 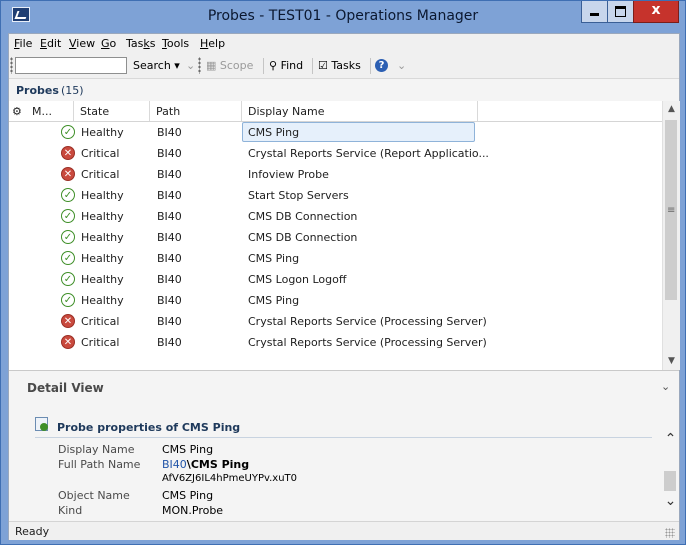 I want to click on col-path: Path, so click(x=196, y=111).